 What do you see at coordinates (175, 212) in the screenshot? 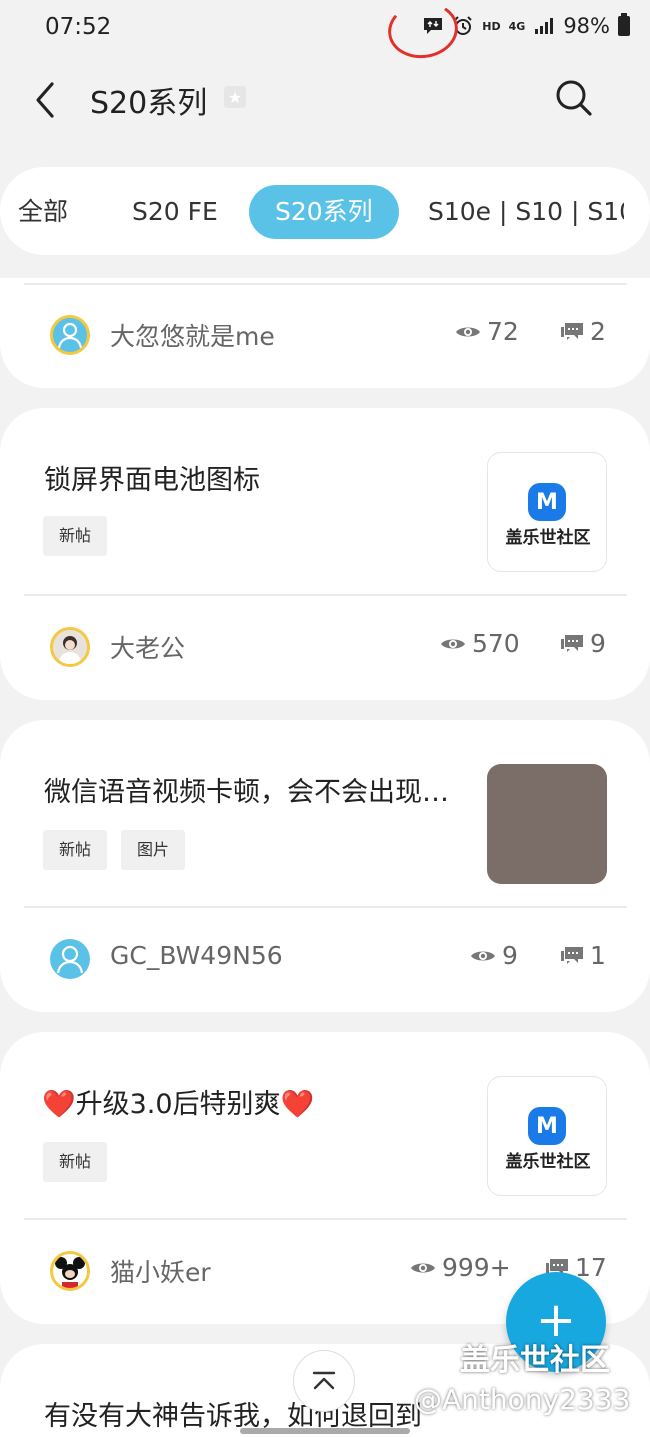
I see `tab-s20-fe: S20 FE` at bounding box center [175, 212].